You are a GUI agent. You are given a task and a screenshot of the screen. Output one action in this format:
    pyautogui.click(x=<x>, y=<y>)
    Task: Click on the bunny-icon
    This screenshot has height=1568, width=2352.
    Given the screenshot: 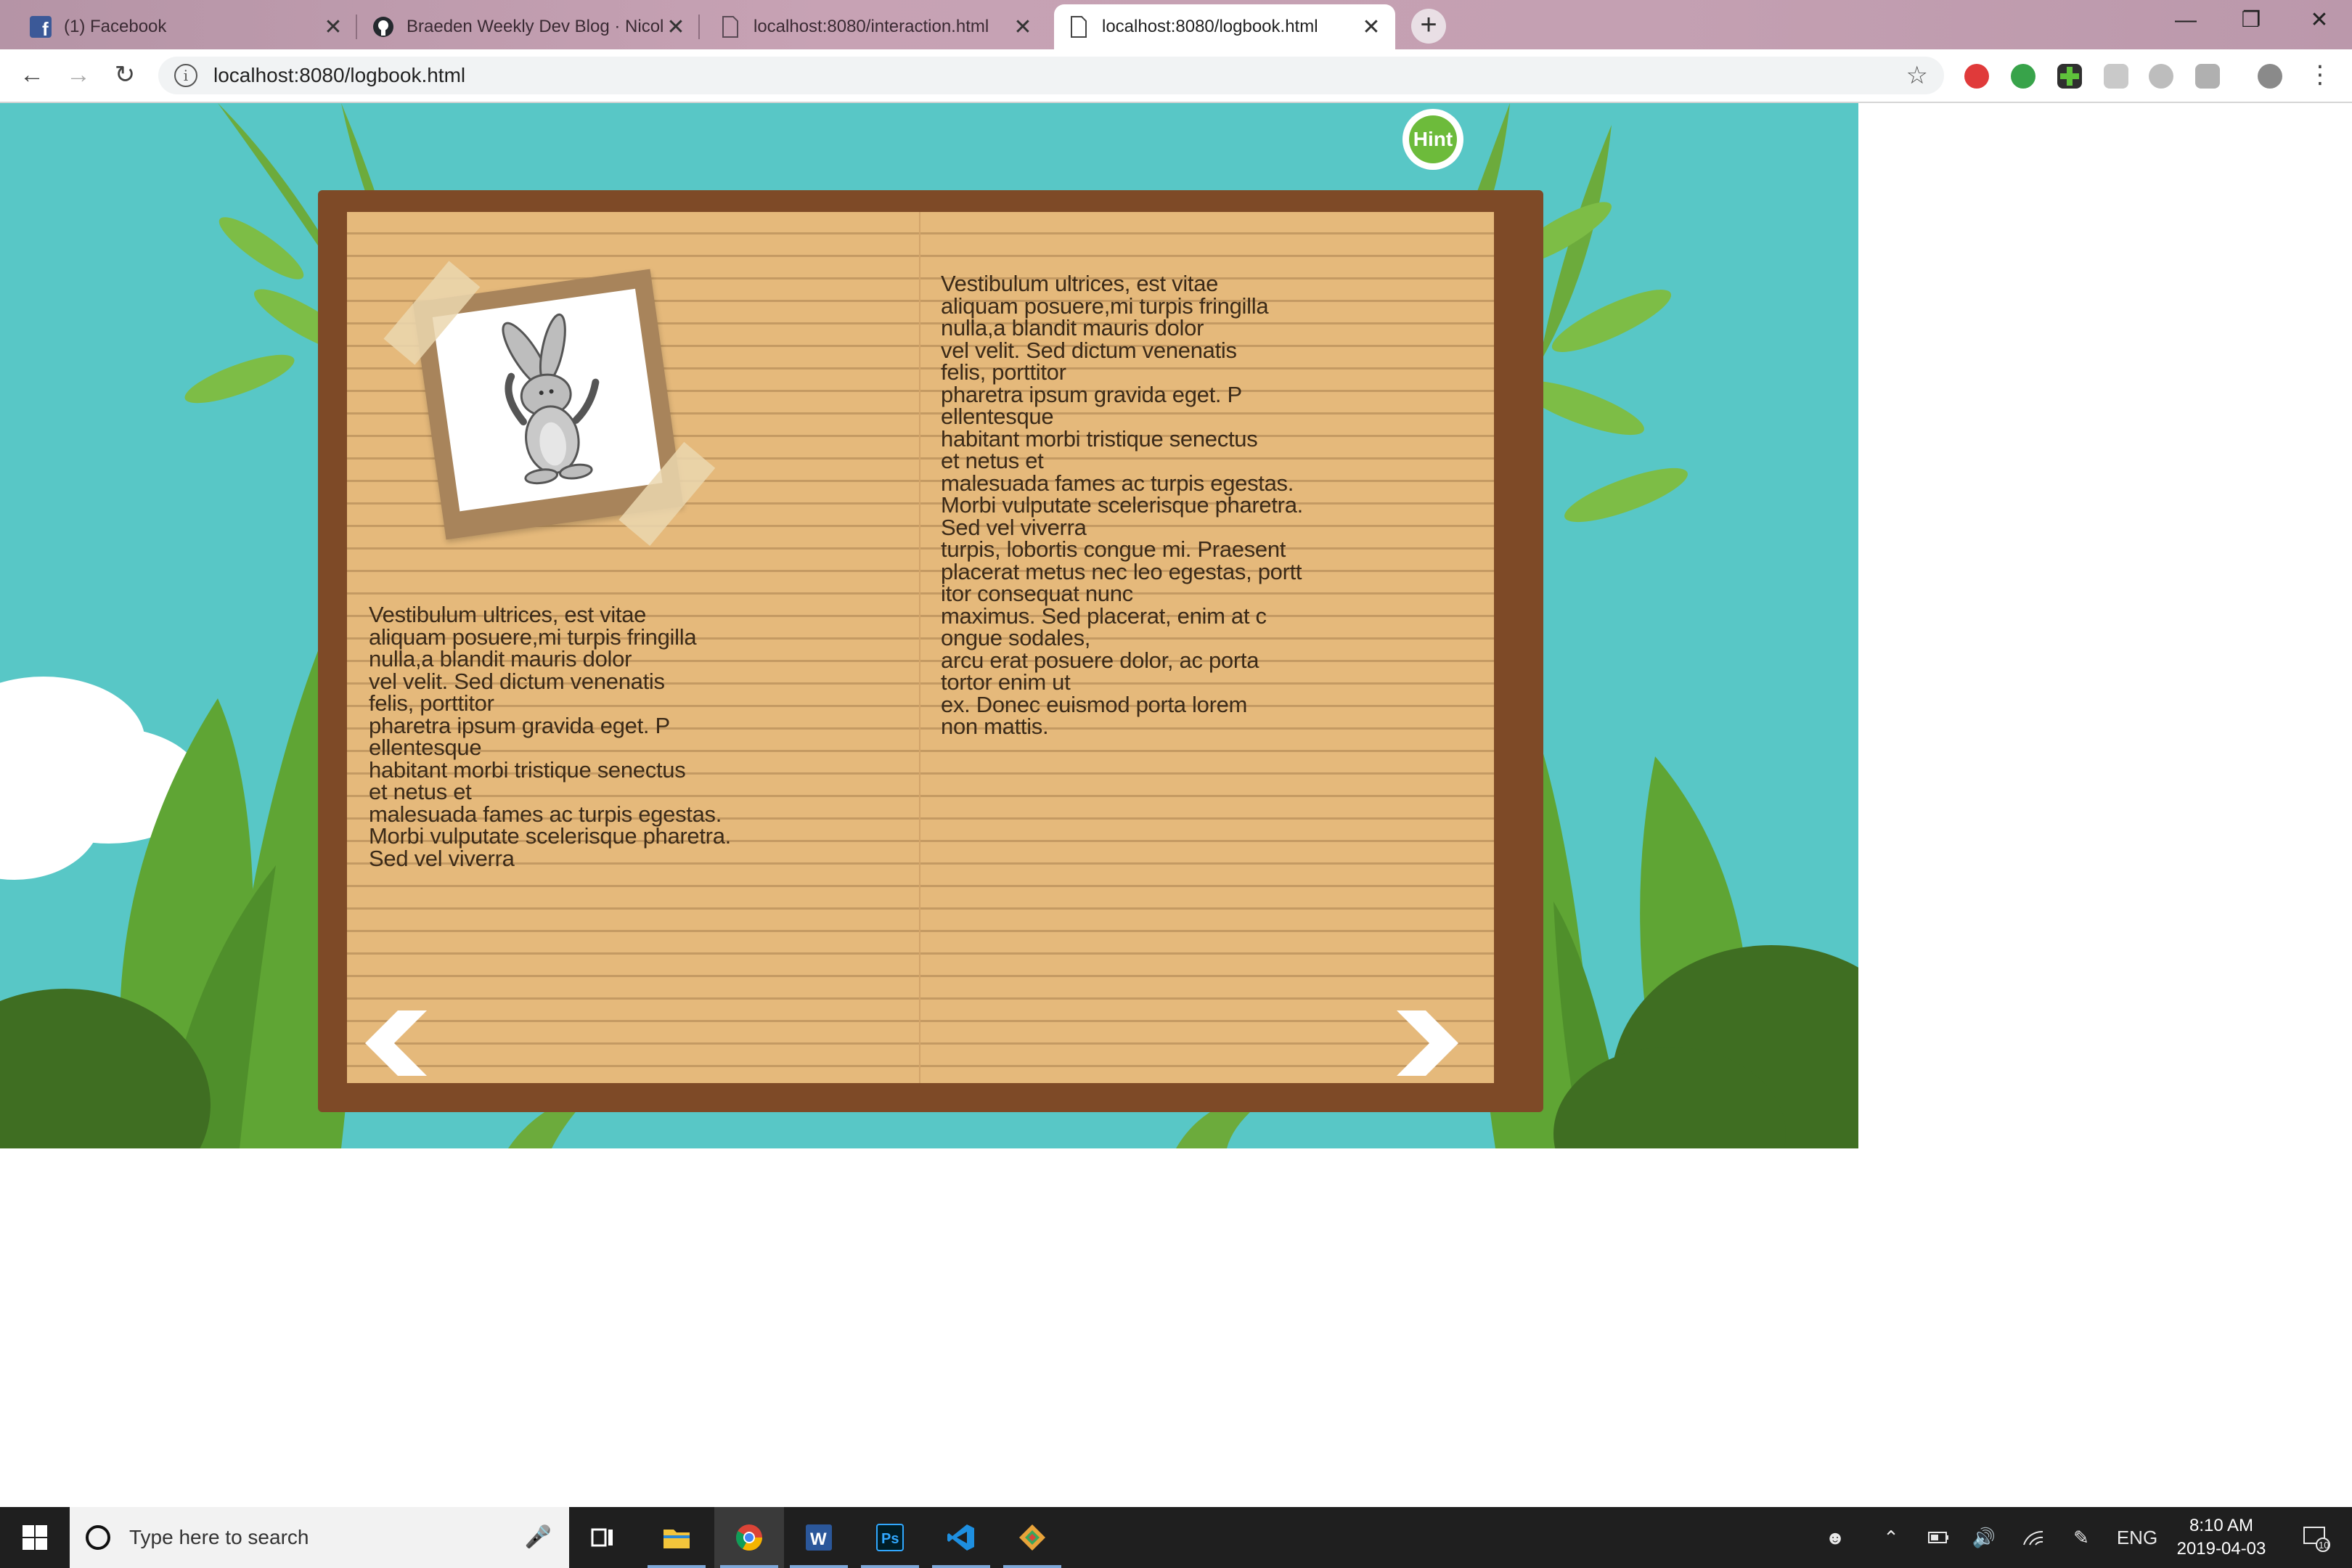 What is the action you would take?
    pyautogui.click(x=551, y=399)
    